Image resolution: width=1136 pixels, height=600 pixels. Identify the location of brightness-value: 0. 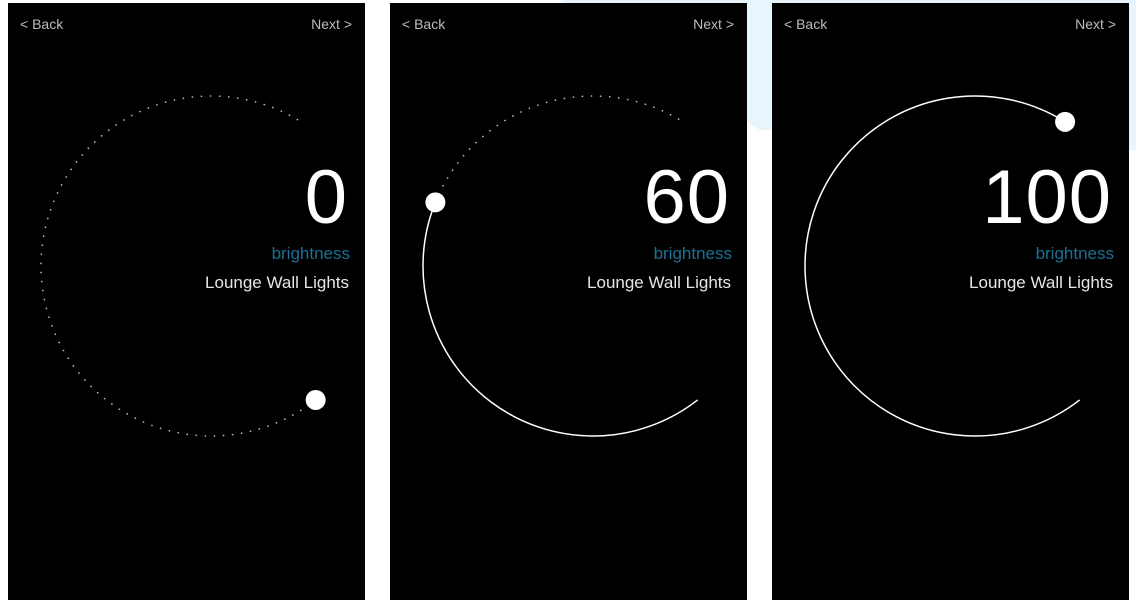
(326, 197).